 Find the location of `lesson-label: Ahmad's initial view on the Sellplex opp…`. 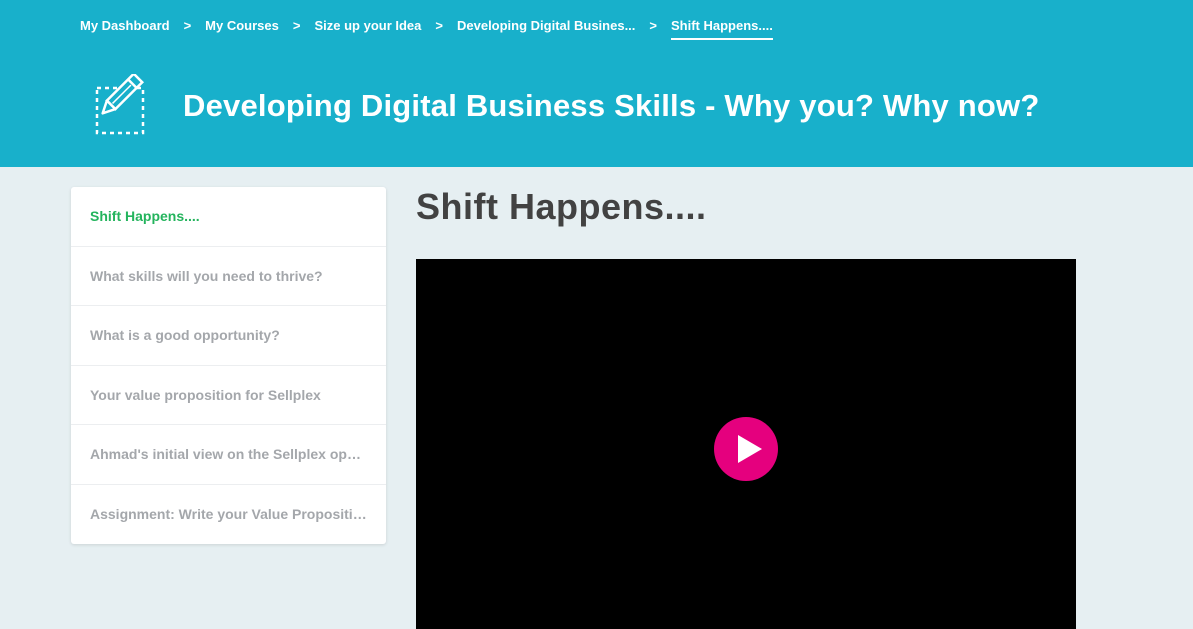

lesson-label: Ahmad's initial view on the Sellplex opp… is located at coordinates (229, 454).